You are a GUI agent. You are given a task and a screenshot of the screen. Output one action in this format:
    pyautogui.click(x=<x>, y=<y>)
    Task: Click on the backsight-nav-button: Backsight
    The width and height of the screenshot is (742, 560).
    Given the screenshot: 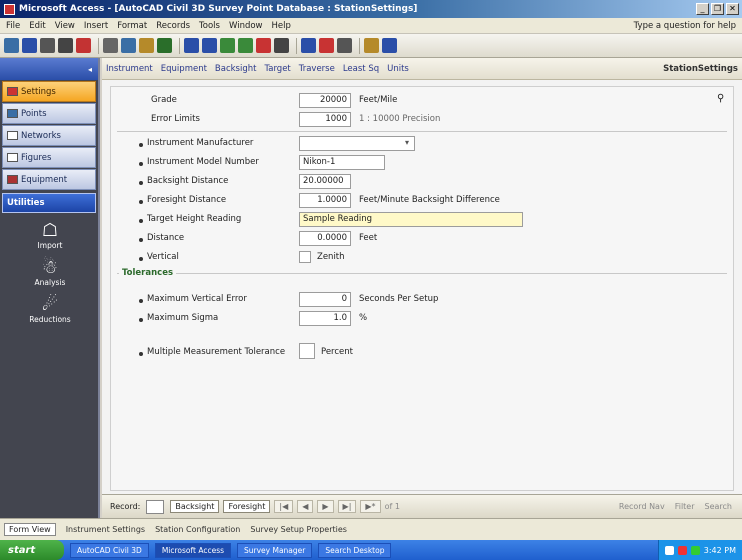 What is the action you would take?
    pyautogui.click(x=195, y=506)
    